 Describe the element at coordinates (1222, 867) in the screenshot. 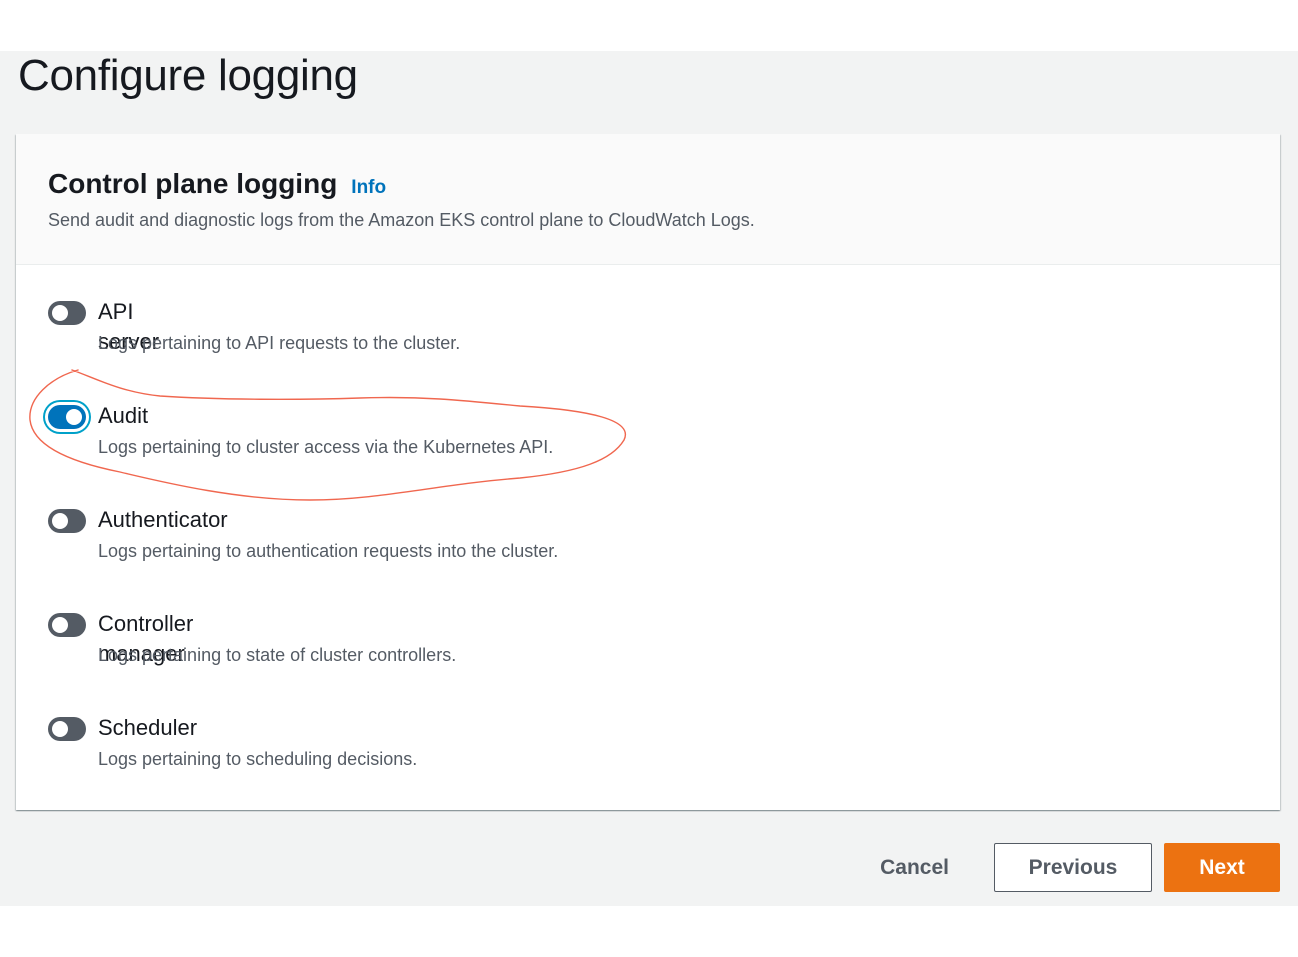

I see `next-button: Next` at that location.